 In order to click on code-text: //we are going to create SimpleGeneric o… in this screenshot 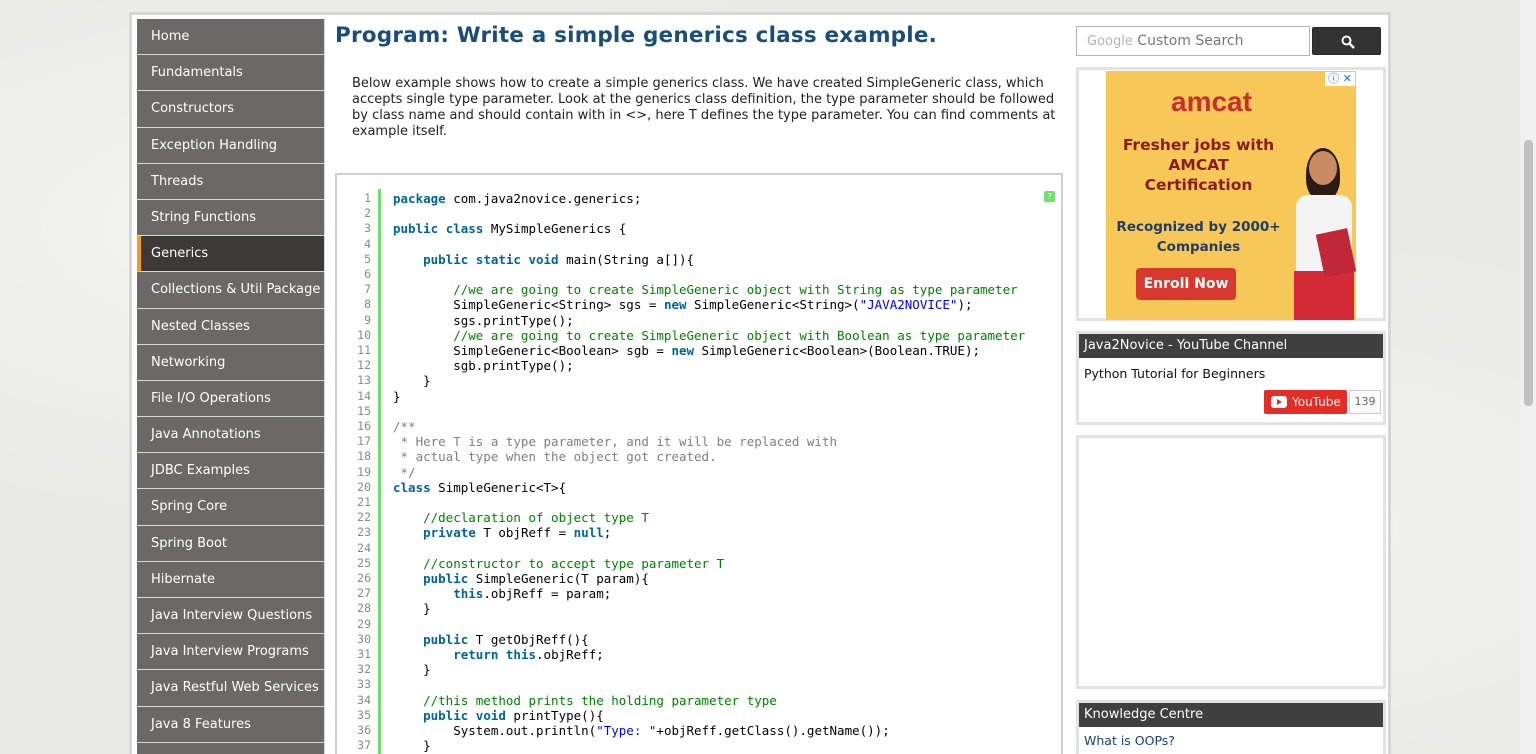, I will do `click(705, 290)`.